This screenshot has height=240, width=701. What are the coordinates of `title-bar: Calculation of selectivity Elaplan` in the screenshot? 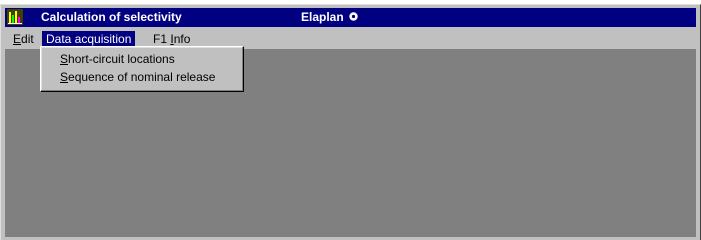 It's located at (350, 17).